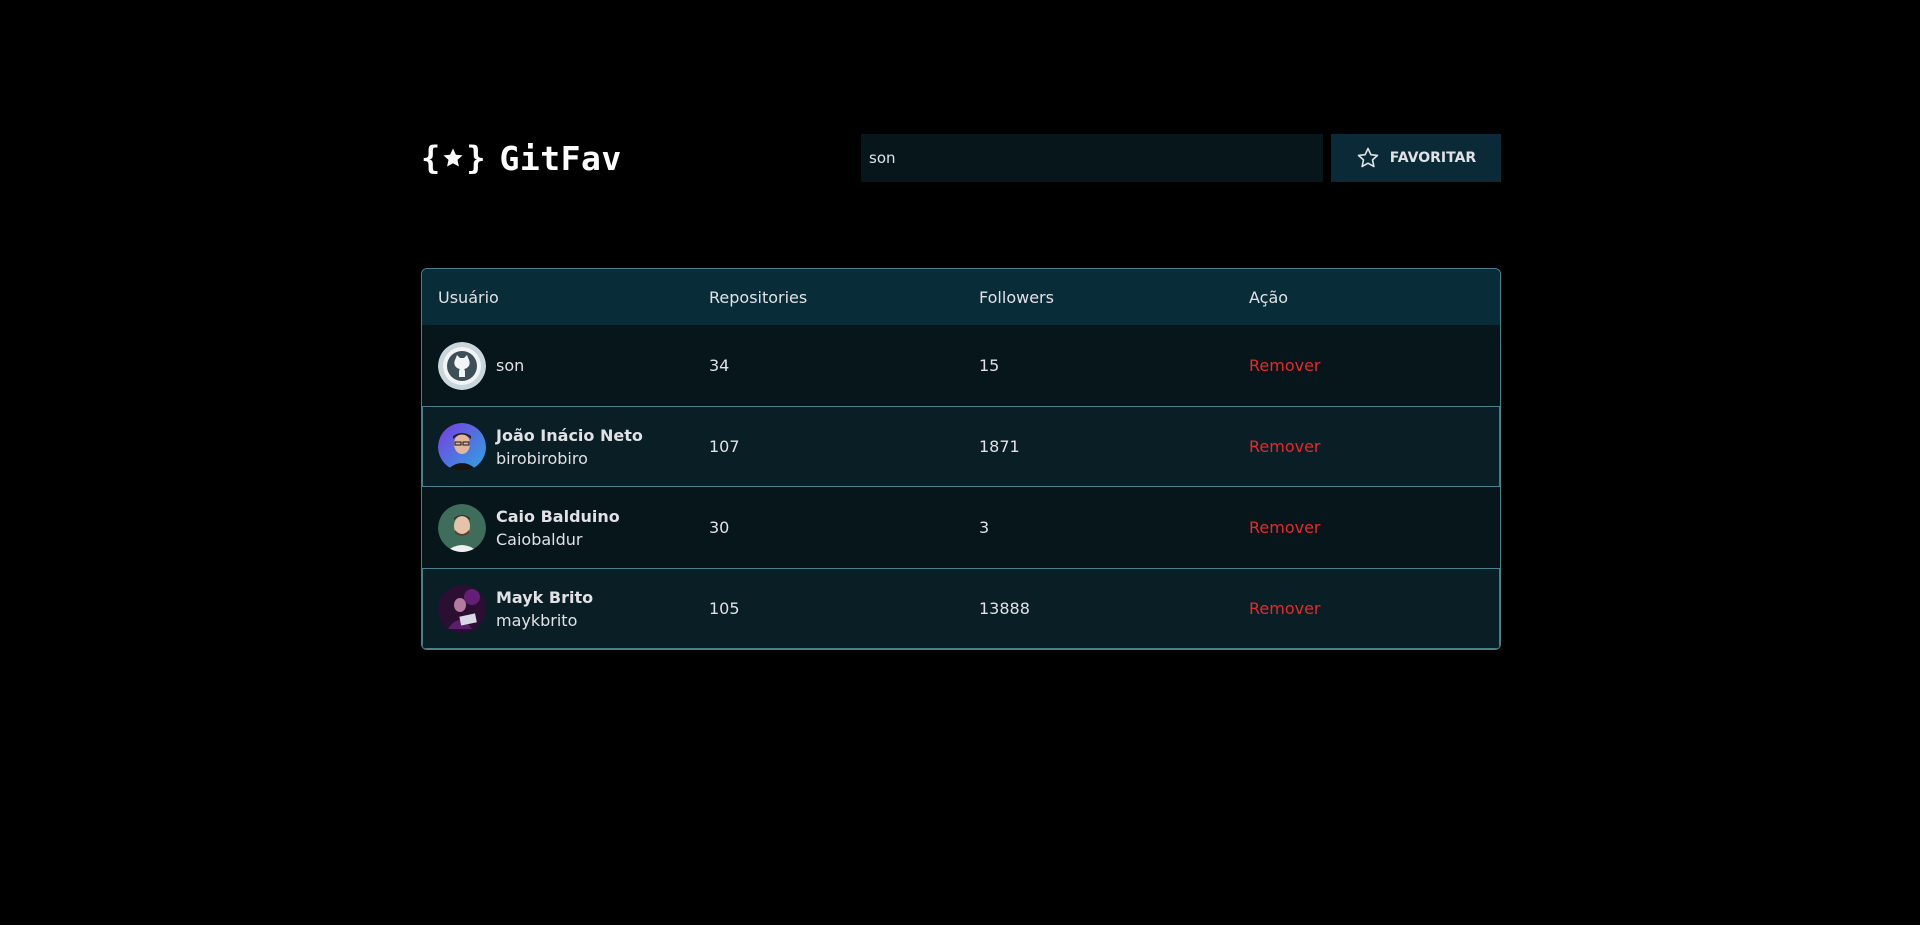  What do you see at coordinates (961, 608) in the screenshot?
I see `table-row: Mayk Brito maykbrito 105 13888 Remover` at bounding box center [961, 608].